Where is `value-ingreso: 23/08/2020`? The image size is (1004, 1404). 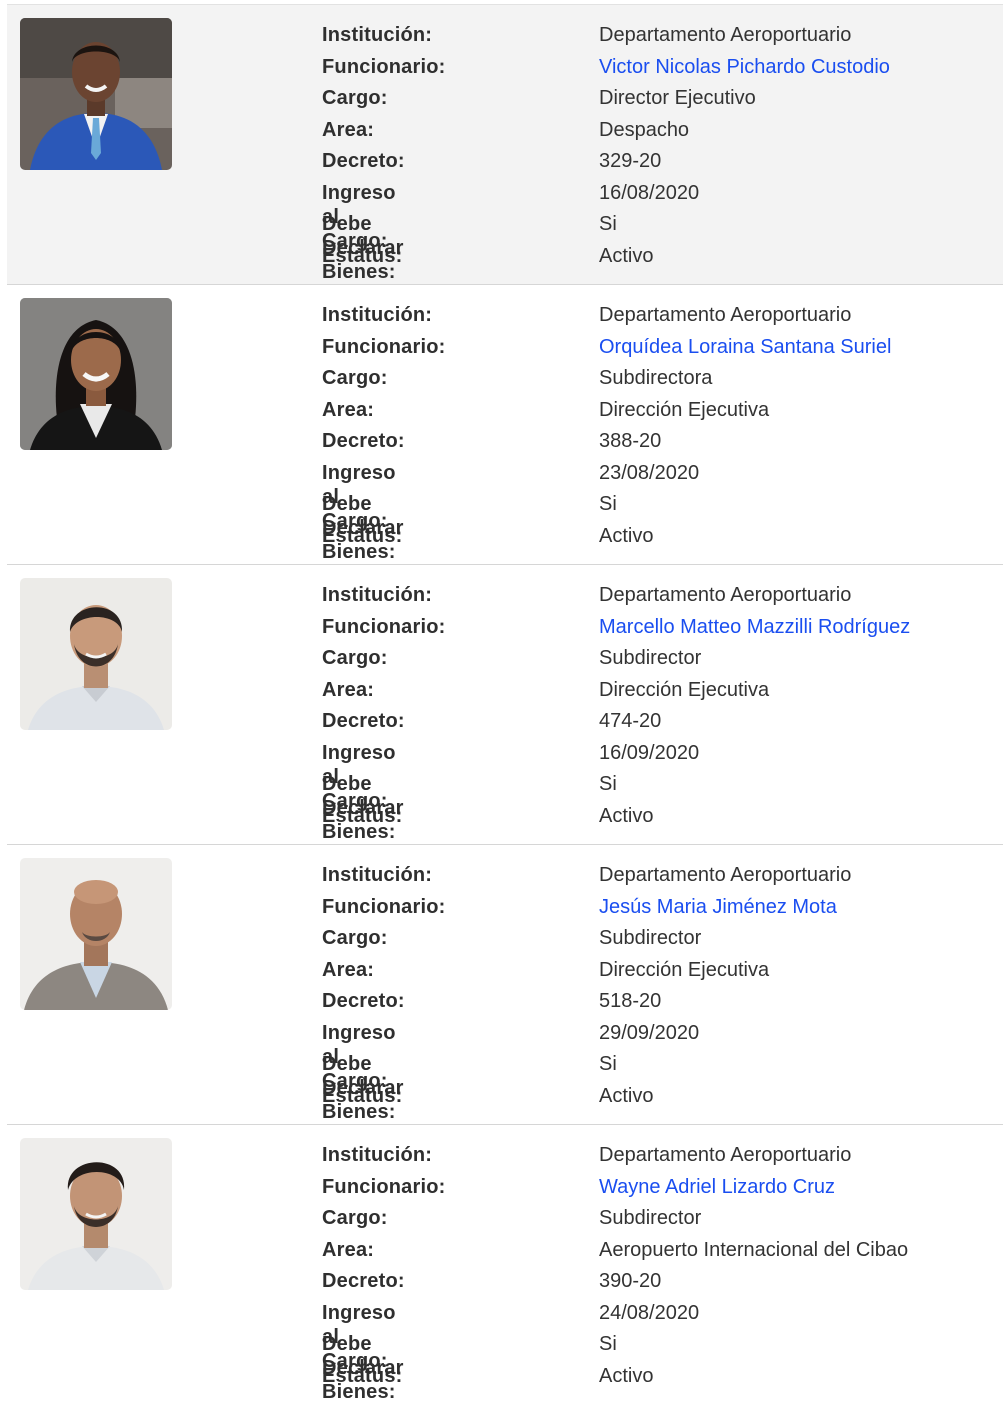 value-ingreso: 23/08/2020 is located at coordinates (649, 472).